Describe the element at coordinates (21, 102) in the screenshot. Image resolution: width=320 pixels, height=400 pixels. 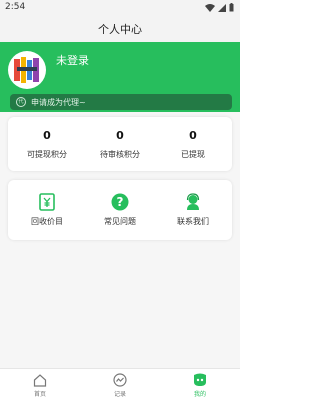
I see `agent-badge-icon: 代` at that location.